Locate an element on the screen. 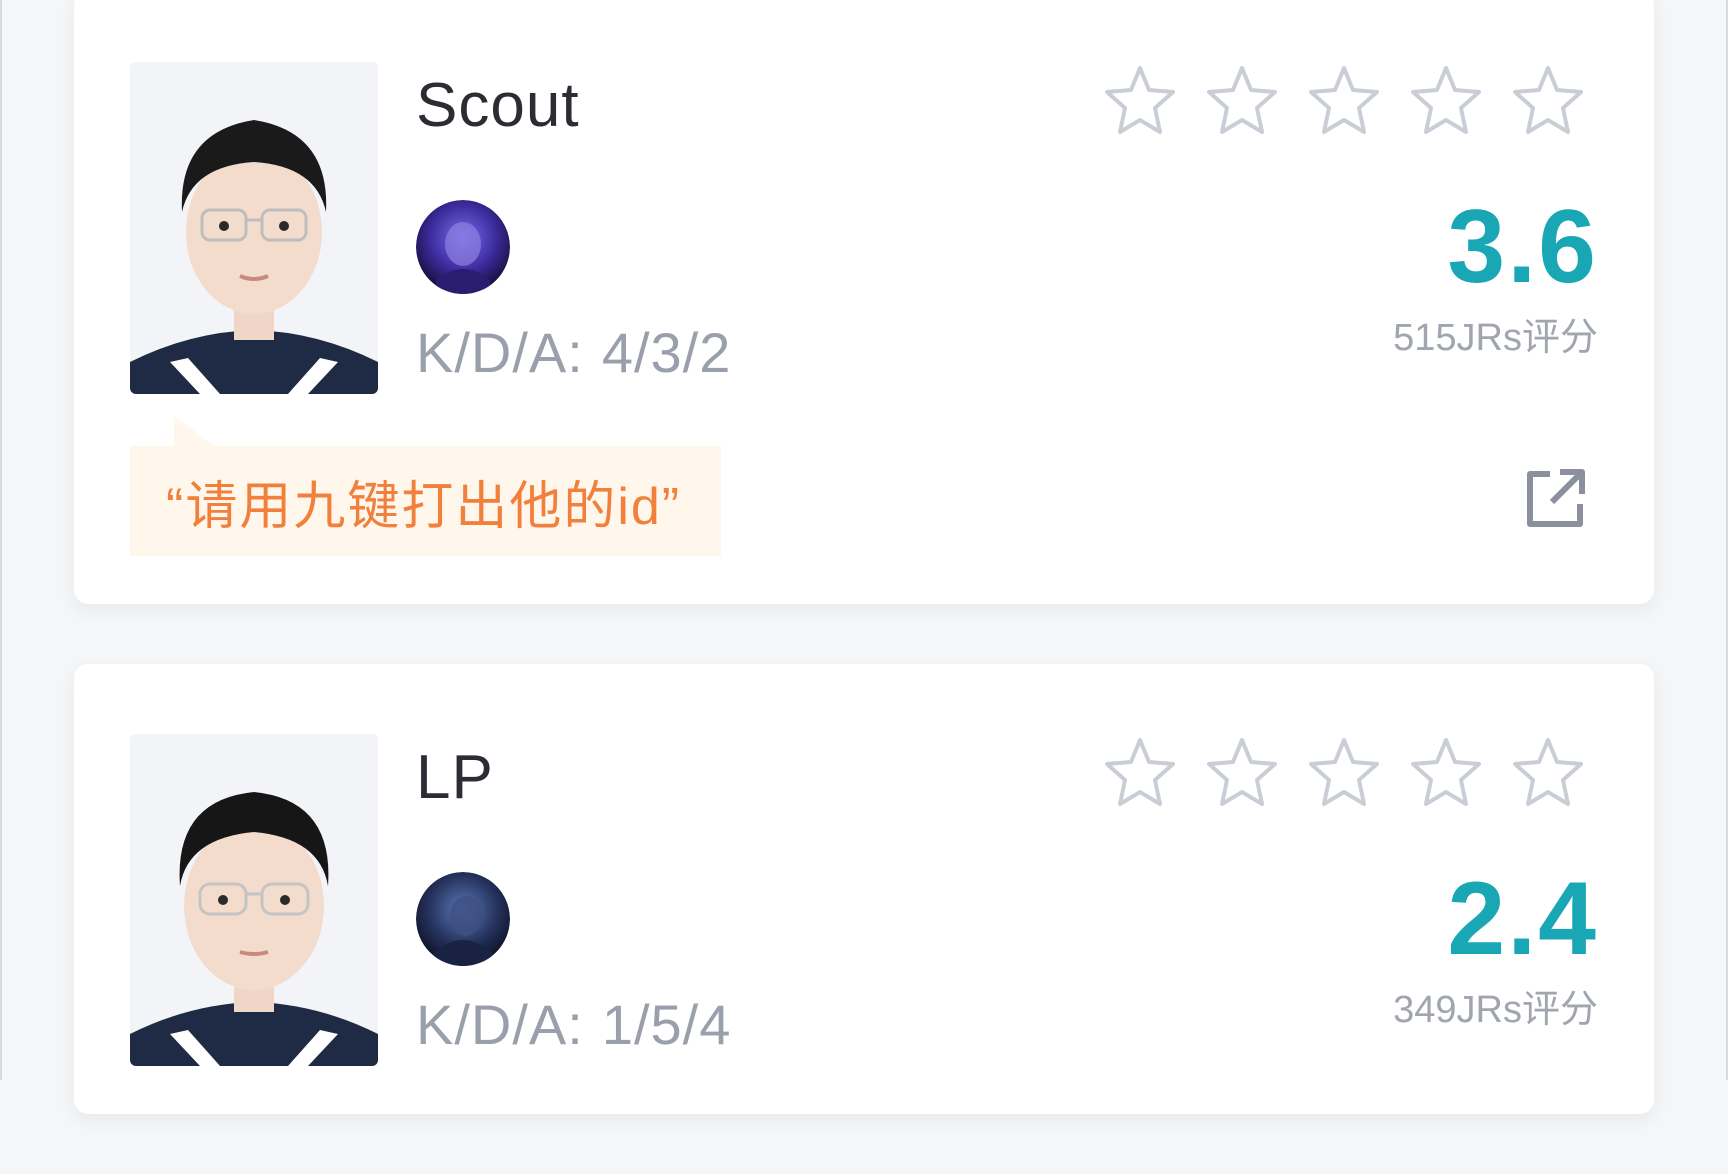 The width and height of the screenshot is (1728, 1174). score-block: 3.6 515JRs评分 is located at coordinates (1495, 276).